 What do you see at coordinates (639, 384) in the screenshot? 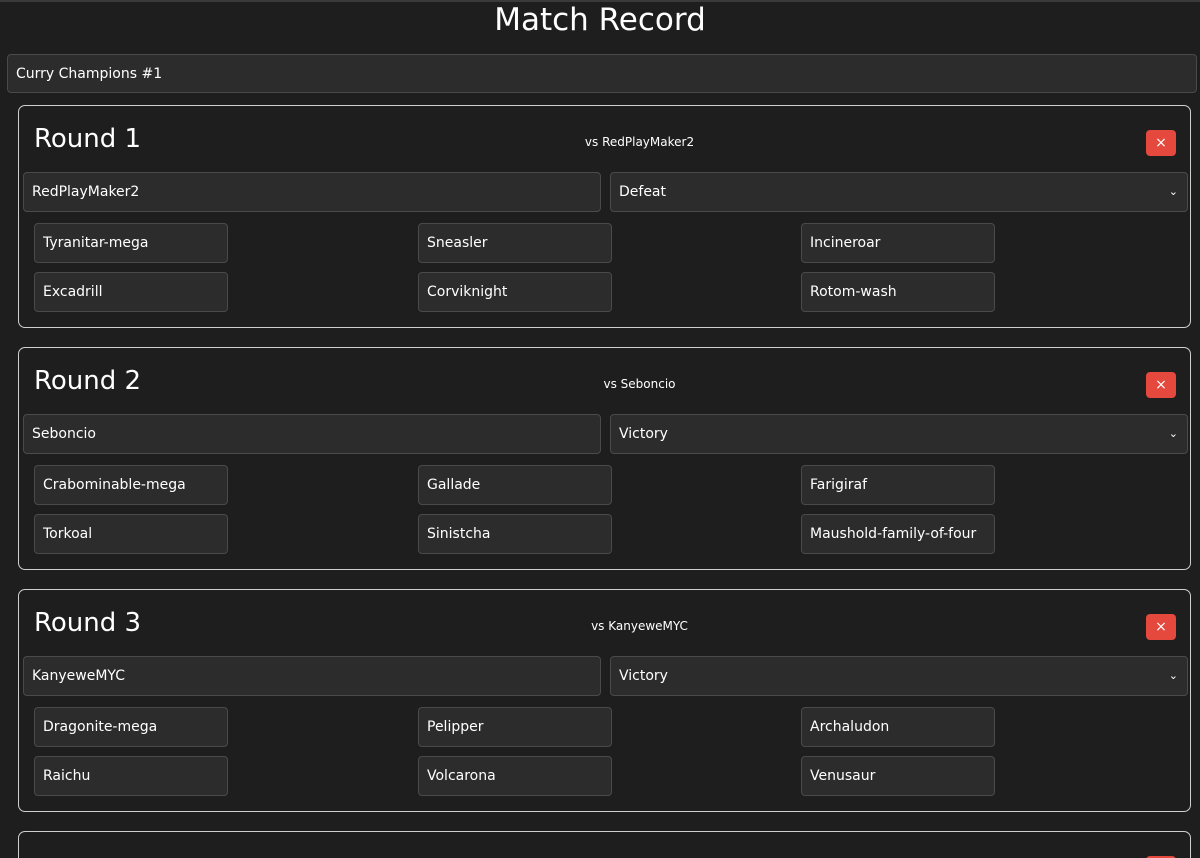
I see `round-opponent-label: vs Seboncio` at bounding box center [639, 384].